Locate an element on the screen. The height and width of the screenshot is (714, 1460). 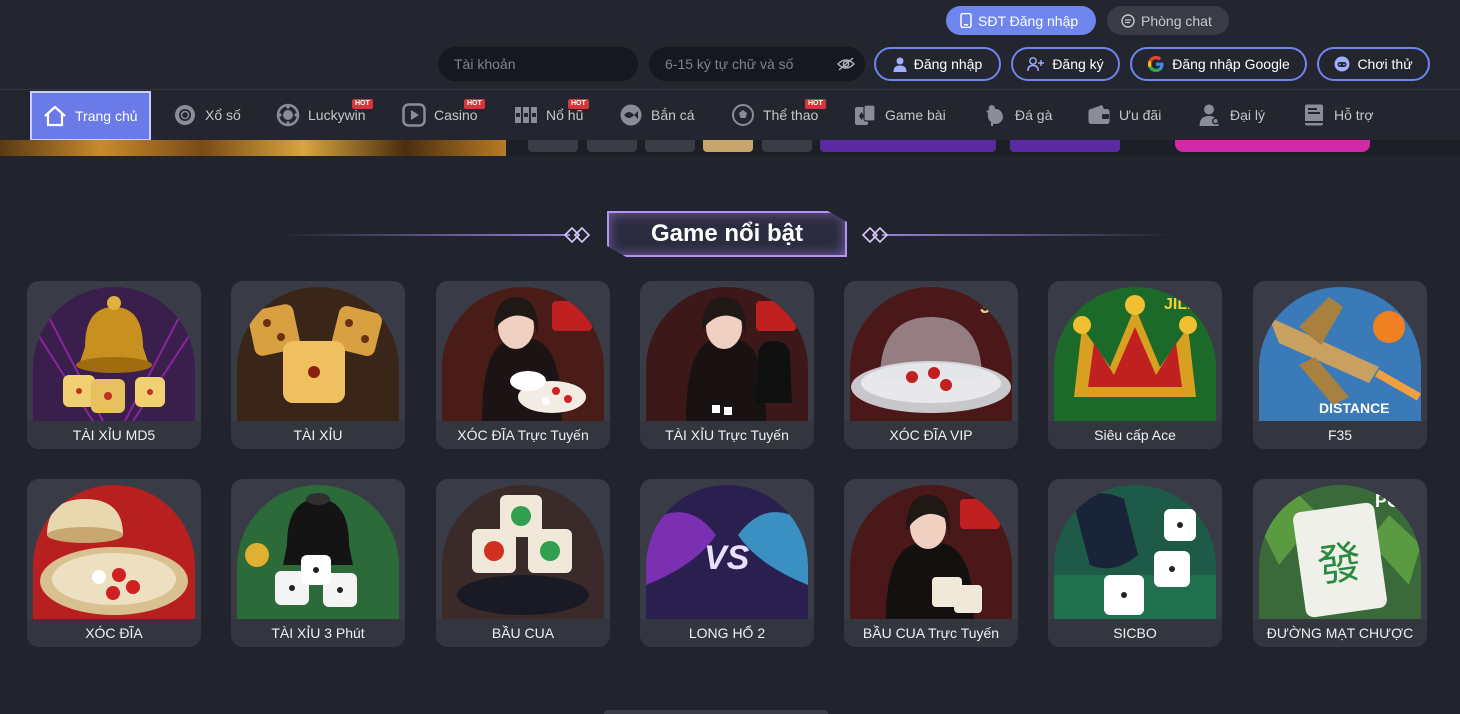
banner-strip is located at coordinates (730, 148).